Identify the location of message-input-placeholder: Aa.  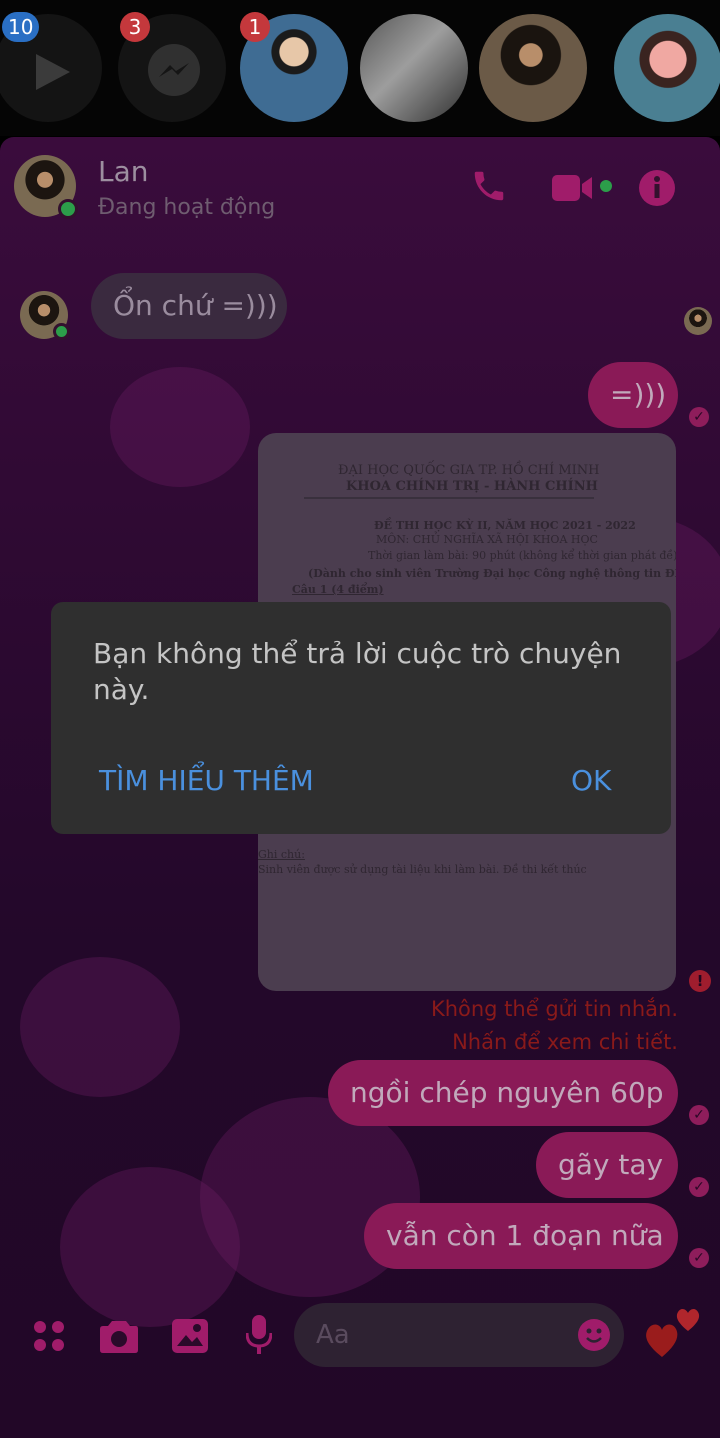
(333, 1335).